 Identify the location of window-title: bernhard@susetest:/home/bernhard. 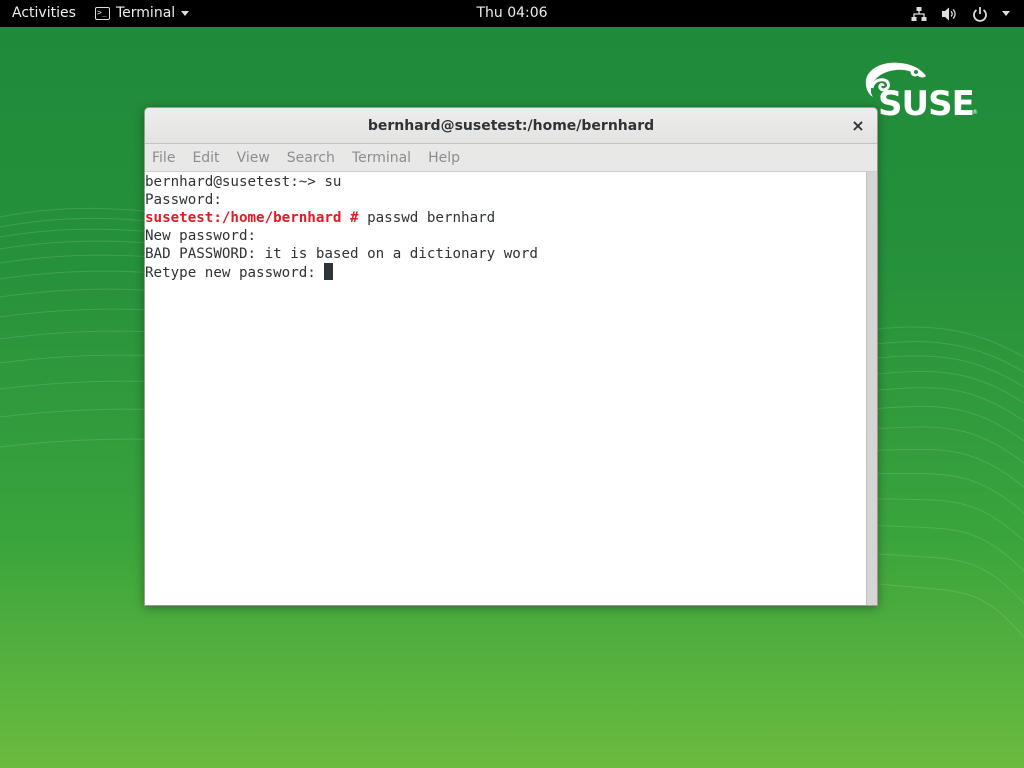
(511, 126).